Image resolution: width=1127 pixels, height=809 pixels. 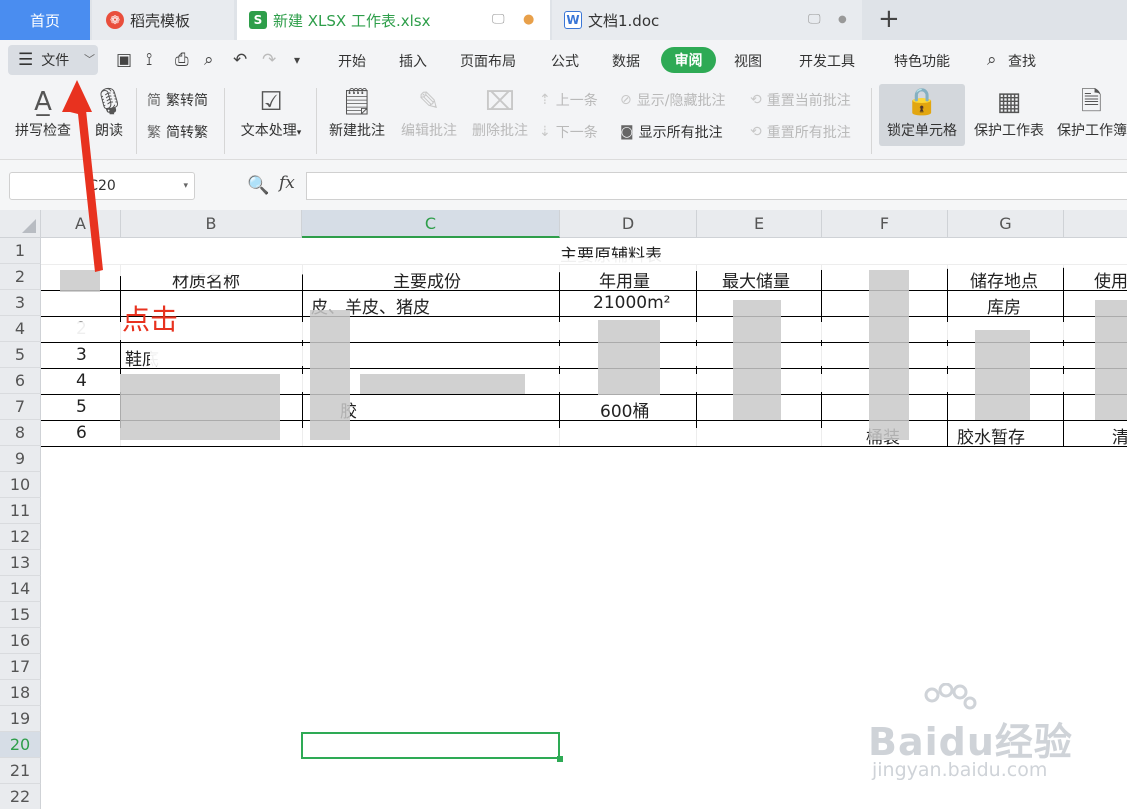 What do you see at coordinates (86, 180) in the screenshot?
I see `annotation-arrow-shape` at bounding box center [86, 180].